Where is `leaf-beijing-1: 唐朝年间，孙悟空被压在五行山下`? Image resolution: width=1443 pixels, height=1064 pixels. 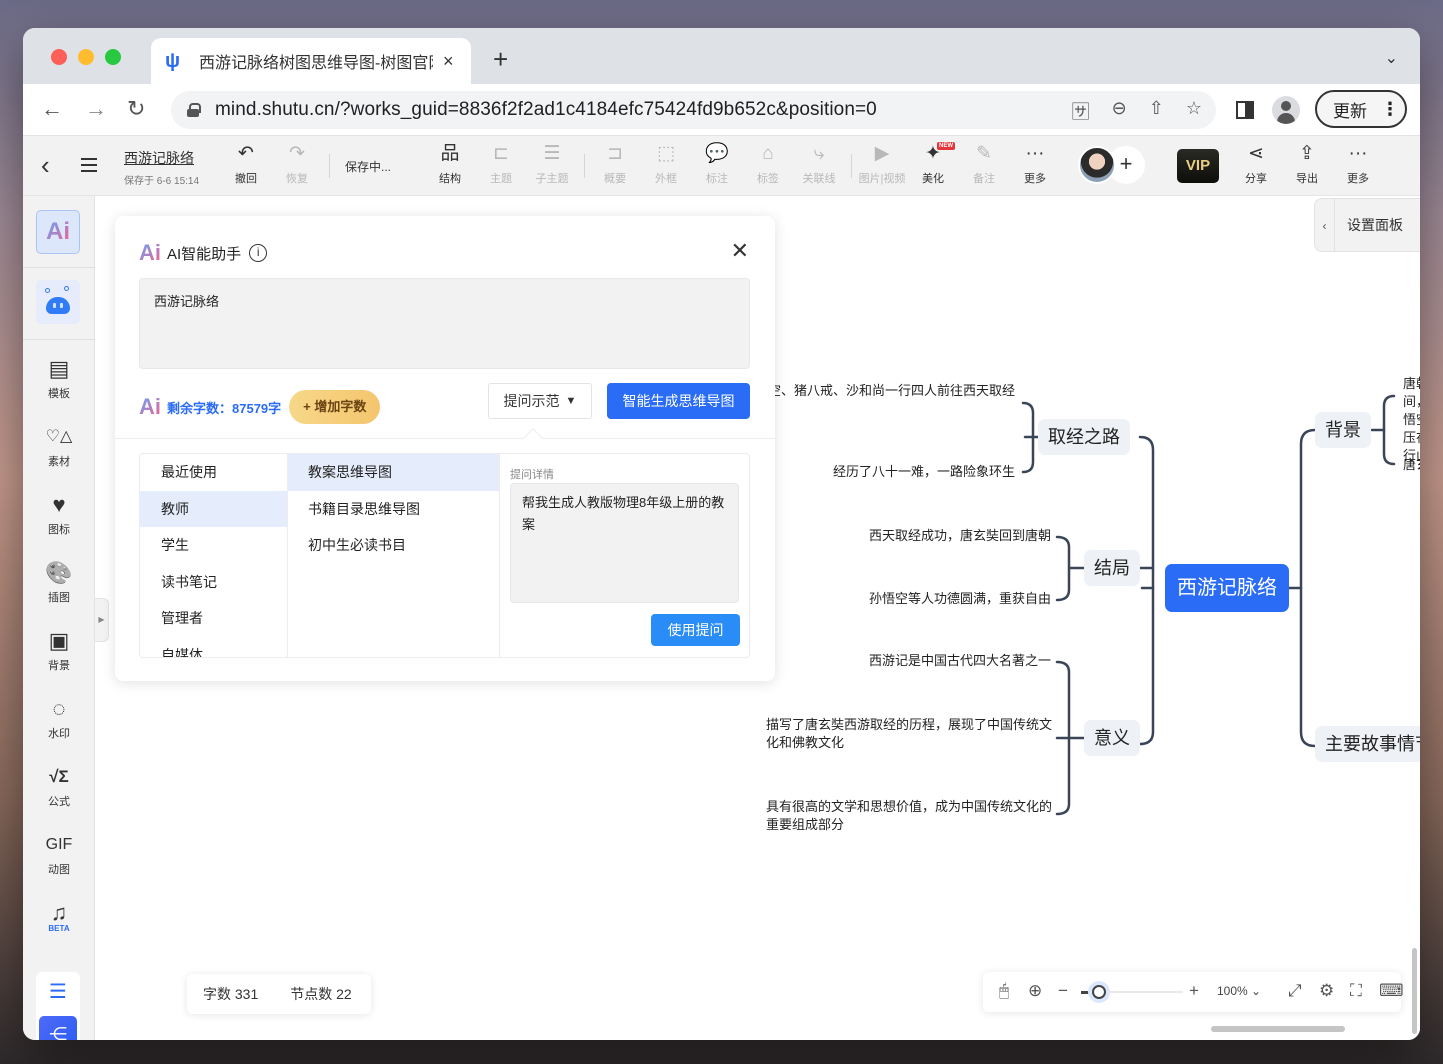
leaf-beijing-1: 唐朝年间，孙悟空被压在五行山下 is located at coordinates (1411, 420).